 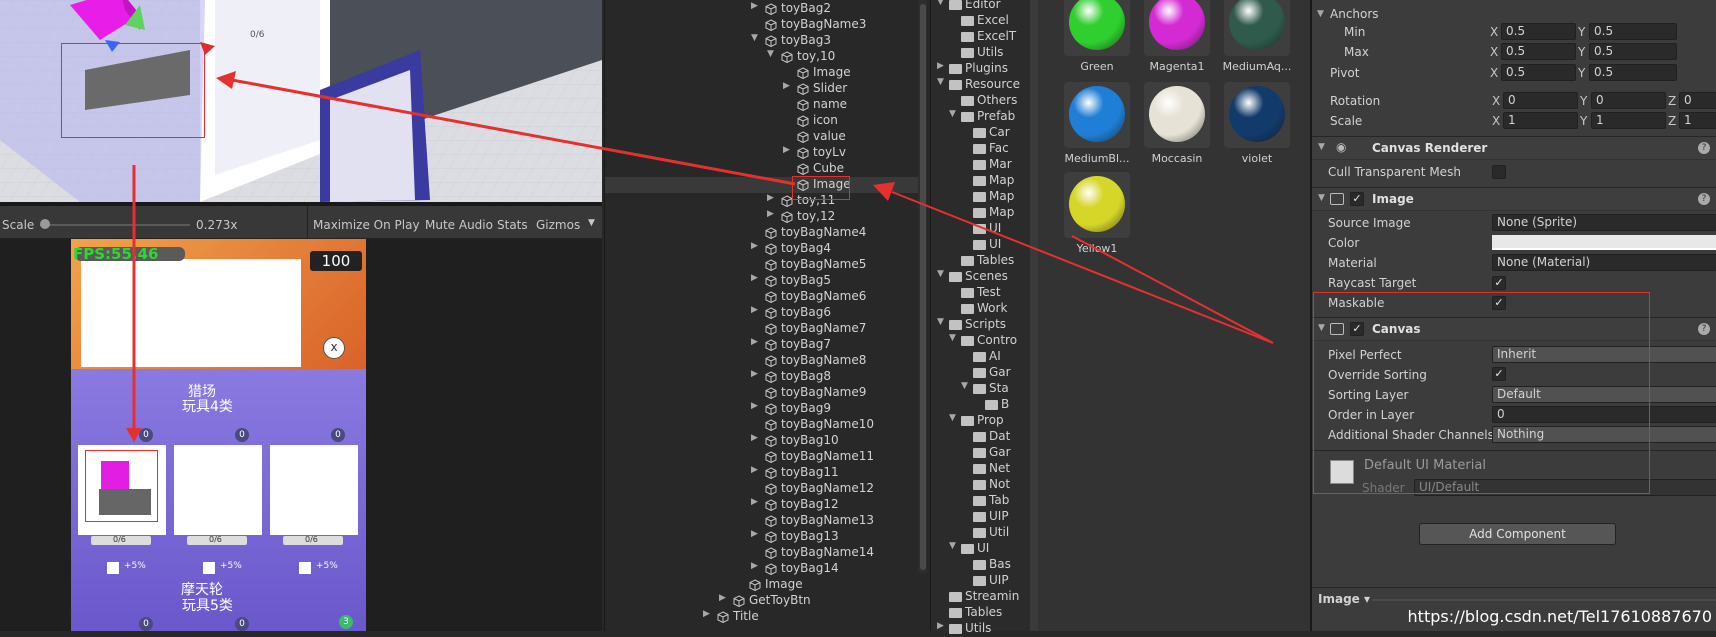 I want to click on annotation-arrow-head-down, so click(x=134, y=435).